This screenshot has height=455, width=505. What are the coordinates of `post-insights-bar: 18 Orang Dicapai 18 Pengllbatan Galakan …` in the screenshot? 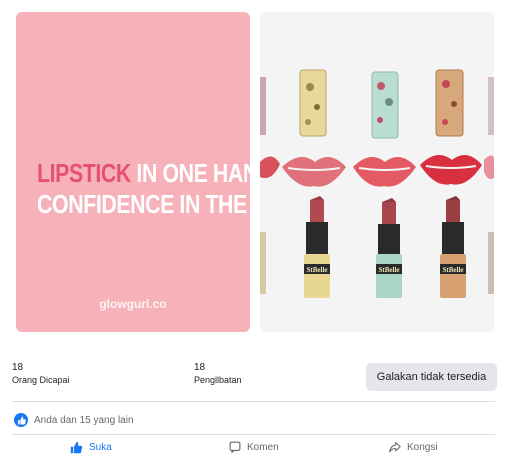 It's located at (252, 378).